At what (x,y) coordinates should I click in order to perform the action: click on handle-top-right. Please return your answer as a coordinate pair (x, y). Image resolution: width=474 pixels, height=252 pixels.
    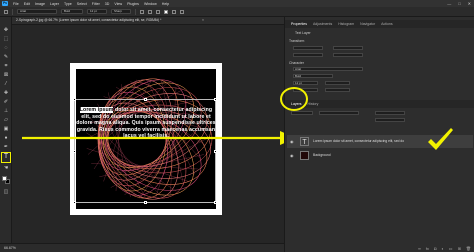
    Looking at the image, I should click on (215, 99).